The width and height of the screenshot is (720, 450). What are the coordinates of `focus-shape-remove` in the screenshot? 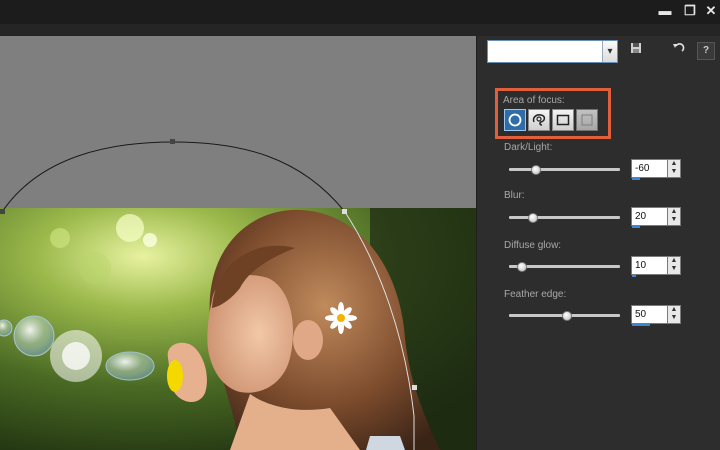 It's located at (587, 120).